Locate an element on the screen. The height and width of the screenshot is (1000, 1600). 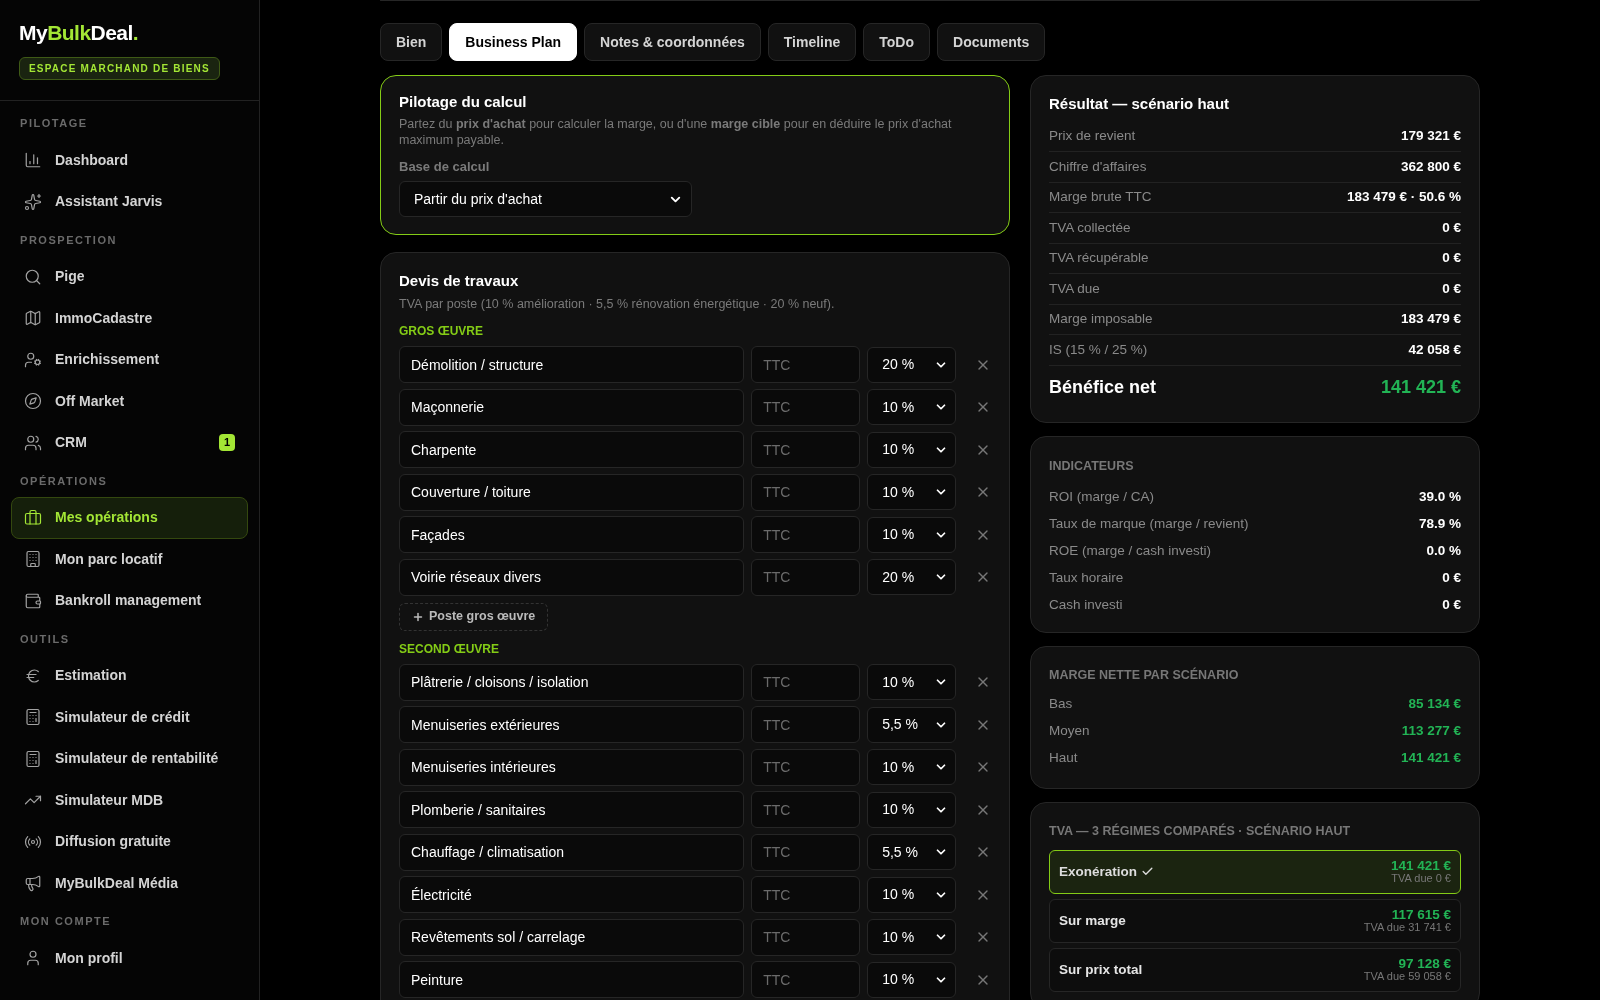
sidebar-item: Pige is located at coordinates (129, 277).